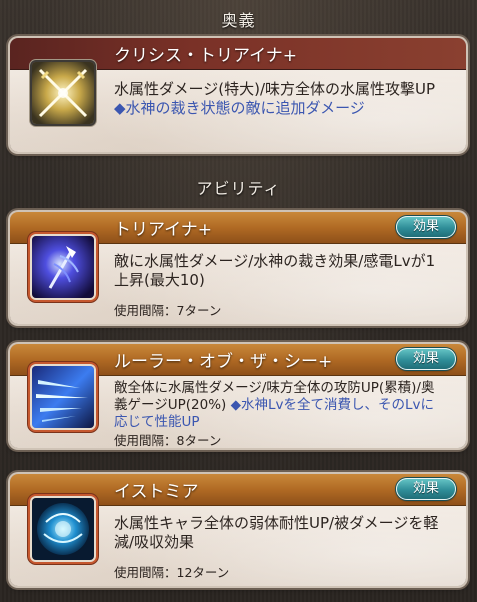 The width and height of the screenshot is (477, 602). I want to click on ability-1-name: トリアイナ+, so click(163, 230).